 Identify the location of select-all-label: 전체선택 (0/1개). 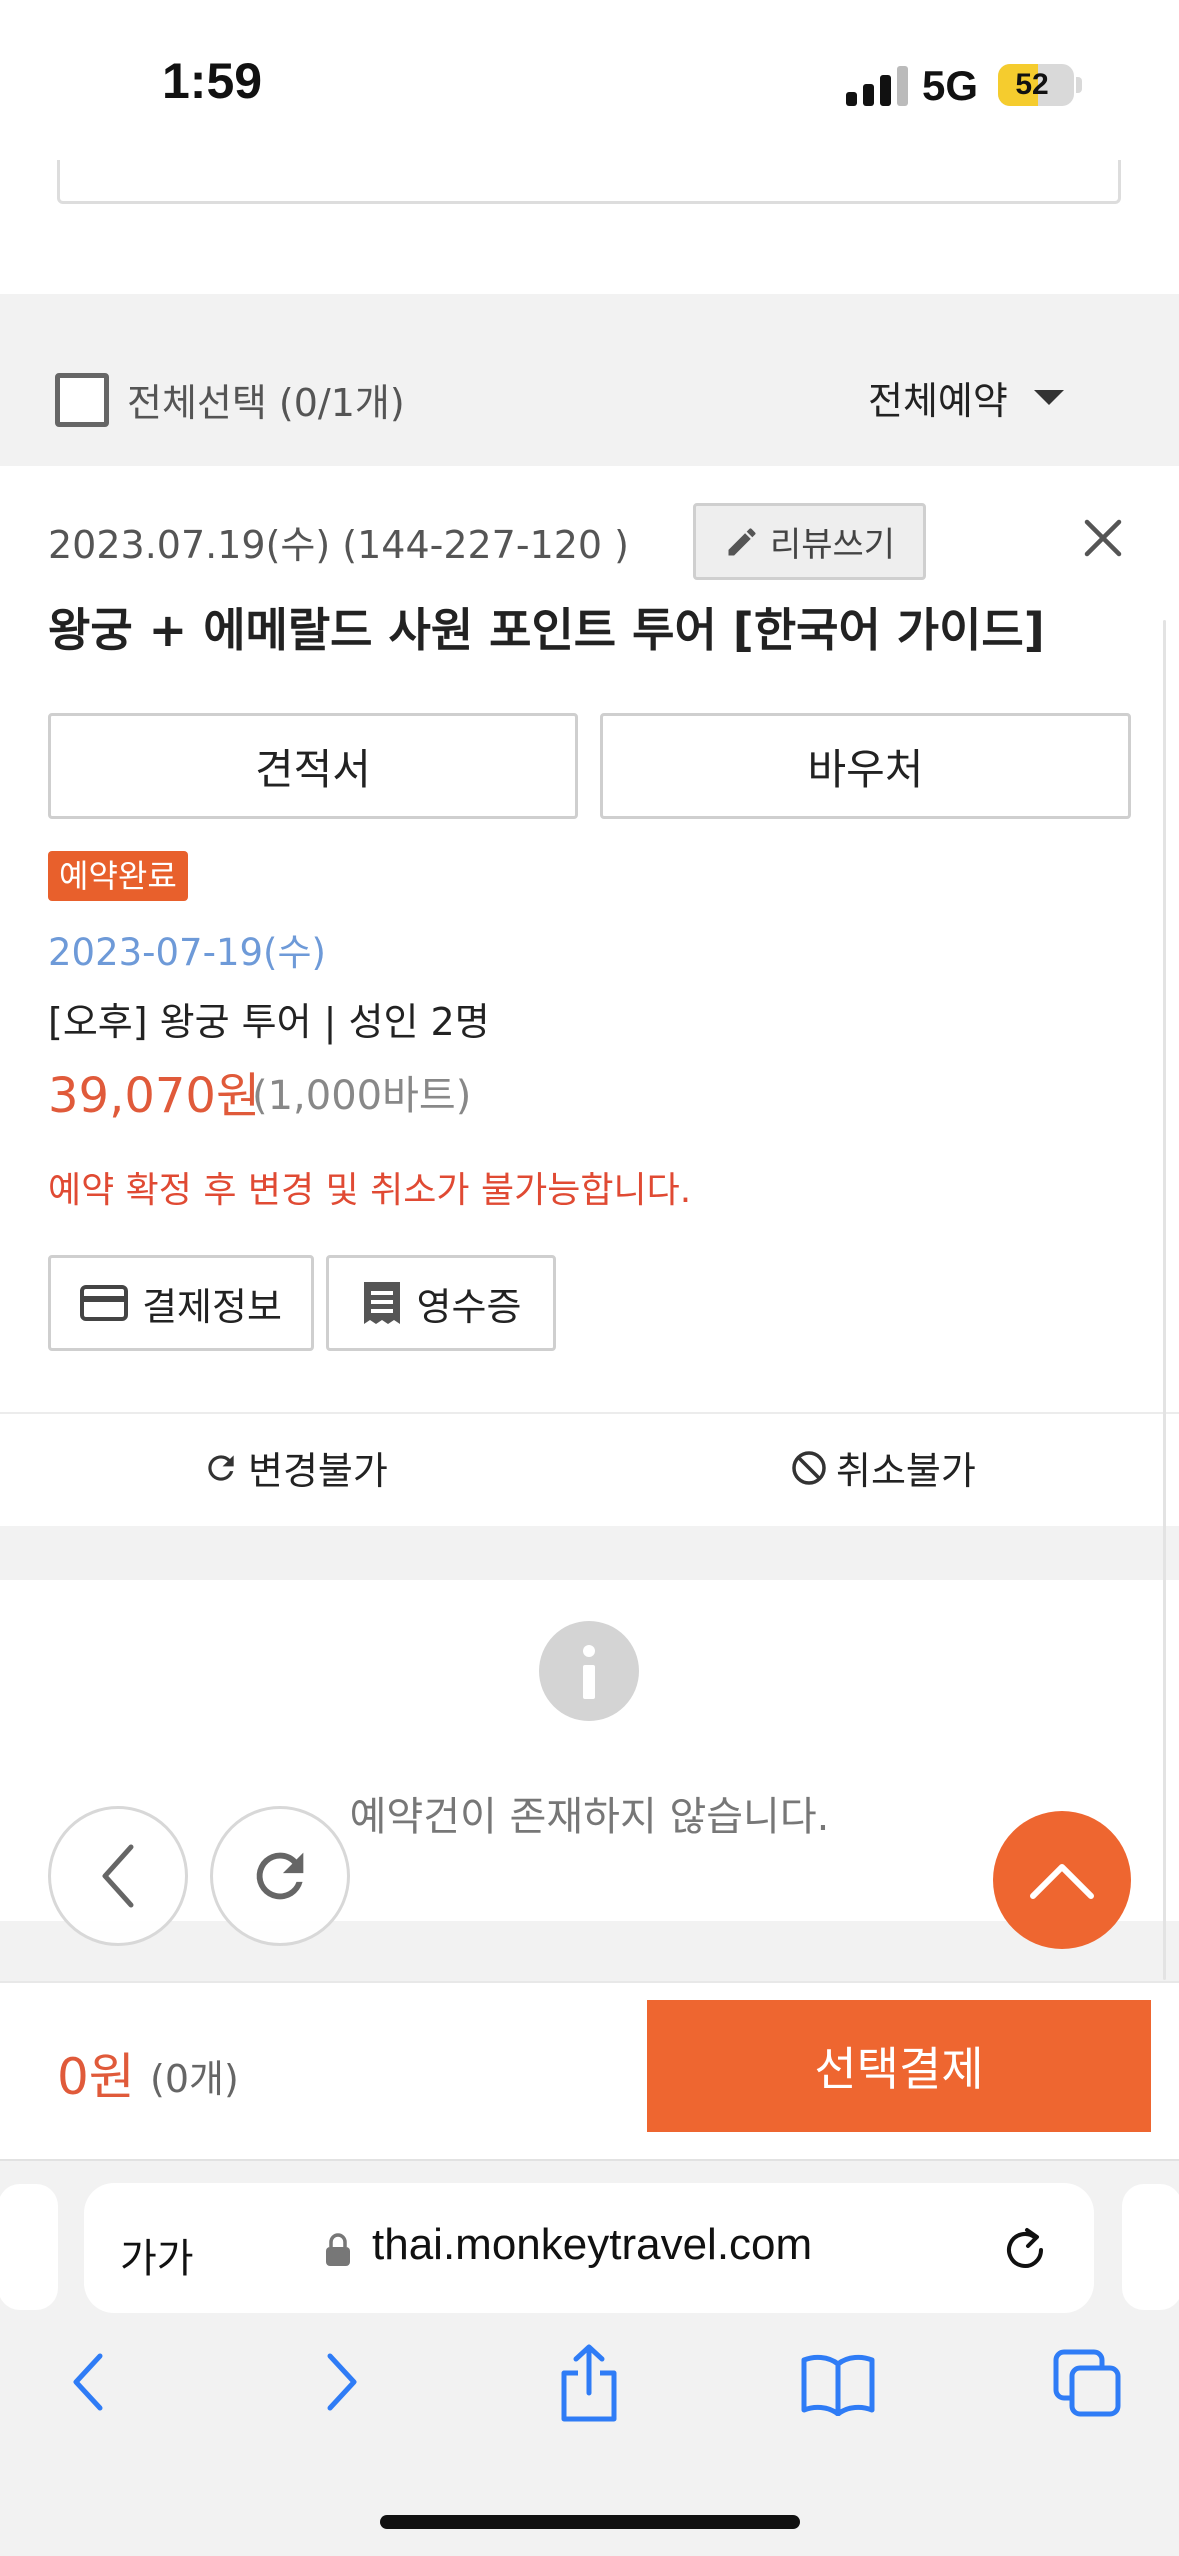
(266, 403).